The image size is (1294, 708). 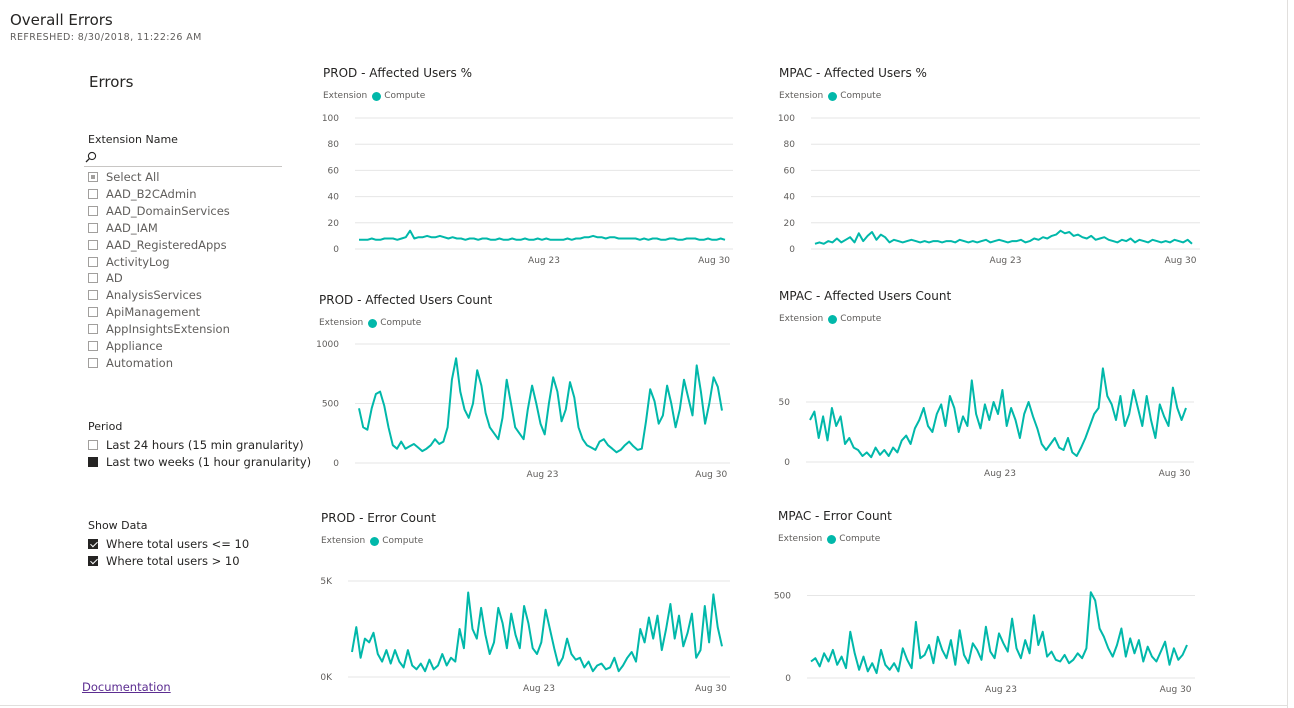 I want to click on extension-option-label: ApiManagement, so click(x=153, y=312).